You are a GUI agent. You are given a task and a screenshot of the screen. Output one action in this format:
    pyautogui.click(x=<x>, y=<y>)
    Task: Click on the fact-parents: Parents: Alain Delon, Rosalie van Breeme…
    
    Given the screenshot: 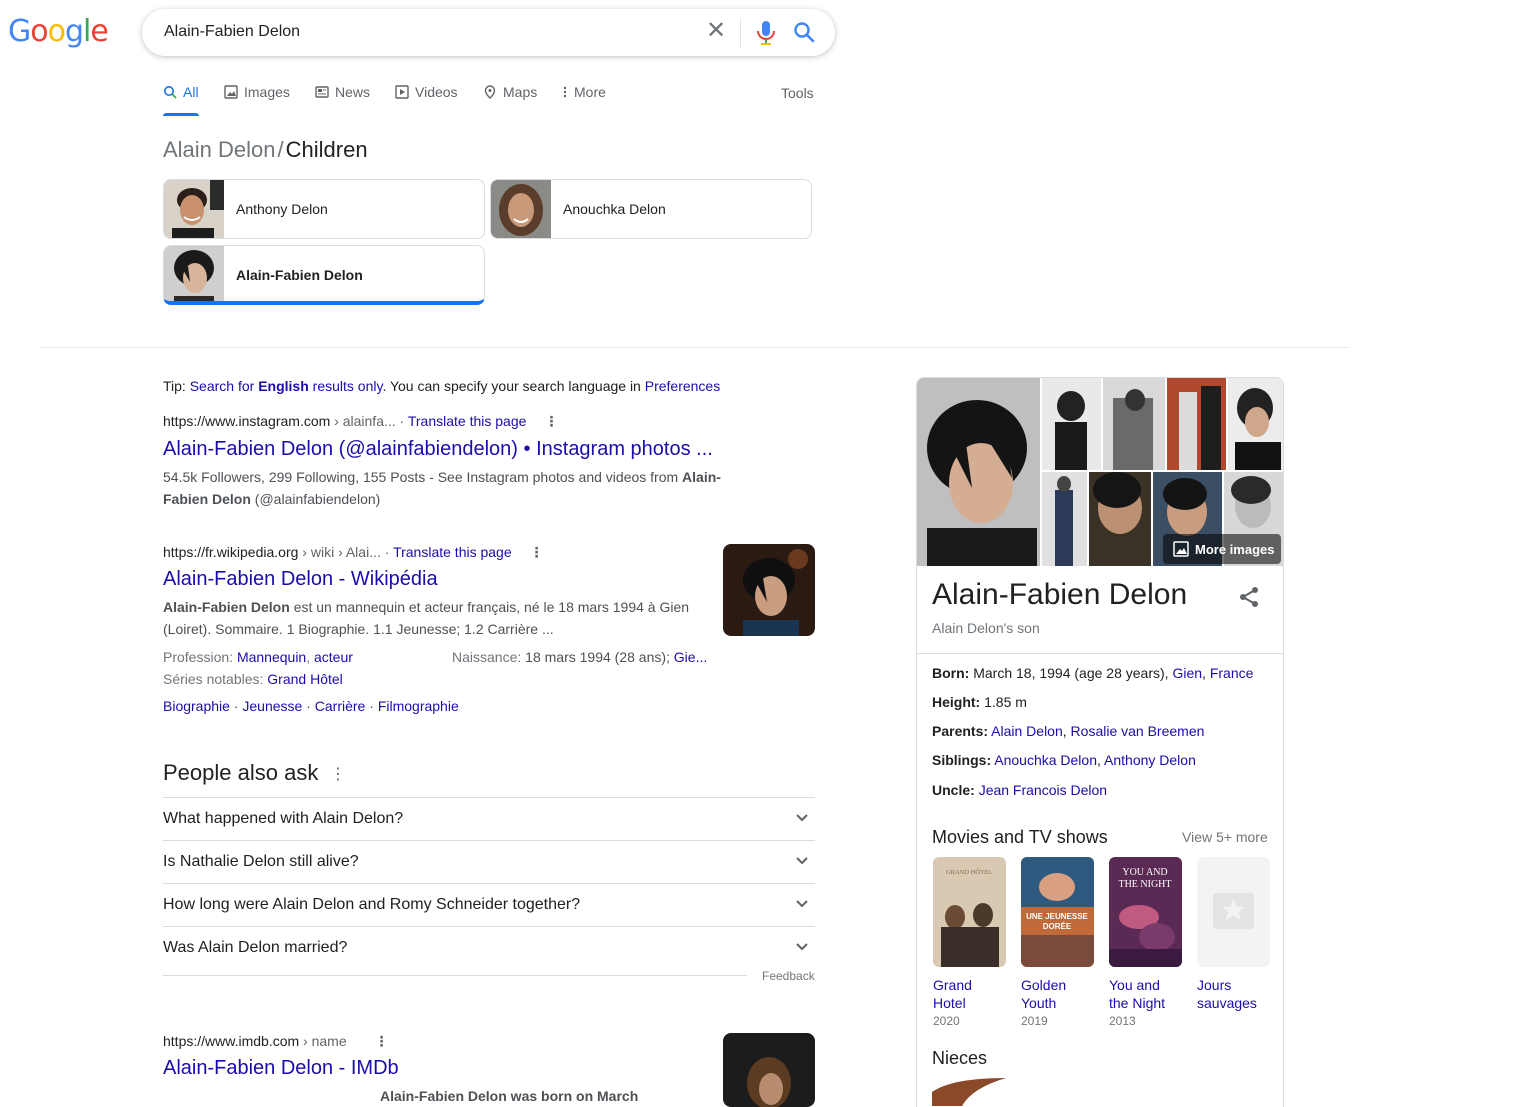 What is the action you would take?
    pyautogui.click(x=1068, y=731)
    